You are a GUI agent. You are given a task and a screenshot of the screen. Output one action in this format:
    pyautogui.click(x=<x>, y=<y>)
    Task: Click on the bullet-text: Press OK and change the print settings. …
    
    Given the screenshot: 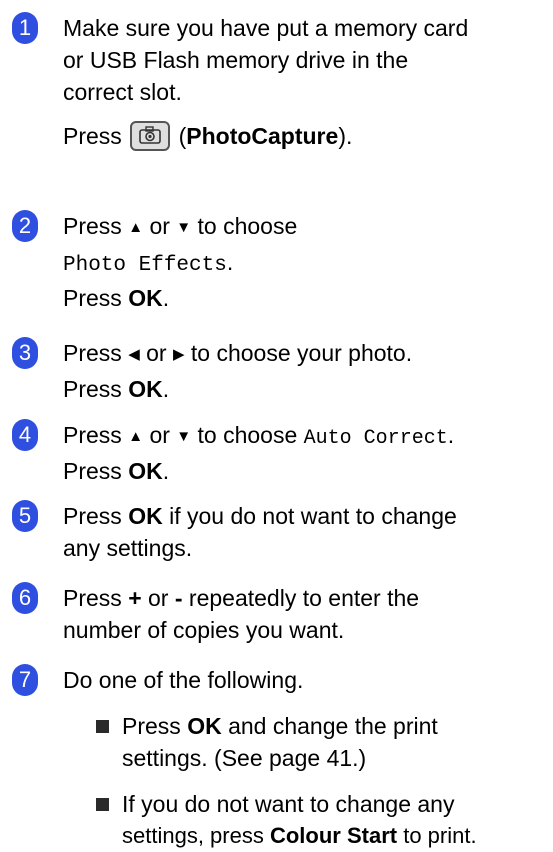 What is the action you would take?
    pyautogui.click(x=337, y=742)
    